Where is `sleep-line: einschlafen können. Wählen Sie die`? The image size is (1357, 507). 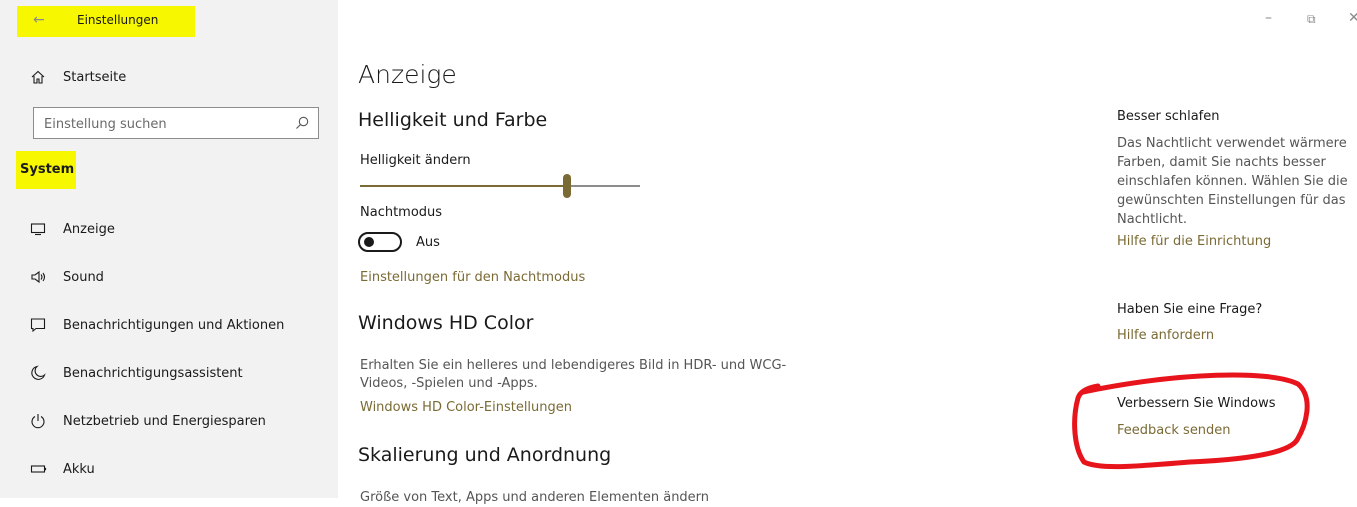
sleep-line: einschlafen können. Wählen Sie die is located at coordinates (1232, 181).